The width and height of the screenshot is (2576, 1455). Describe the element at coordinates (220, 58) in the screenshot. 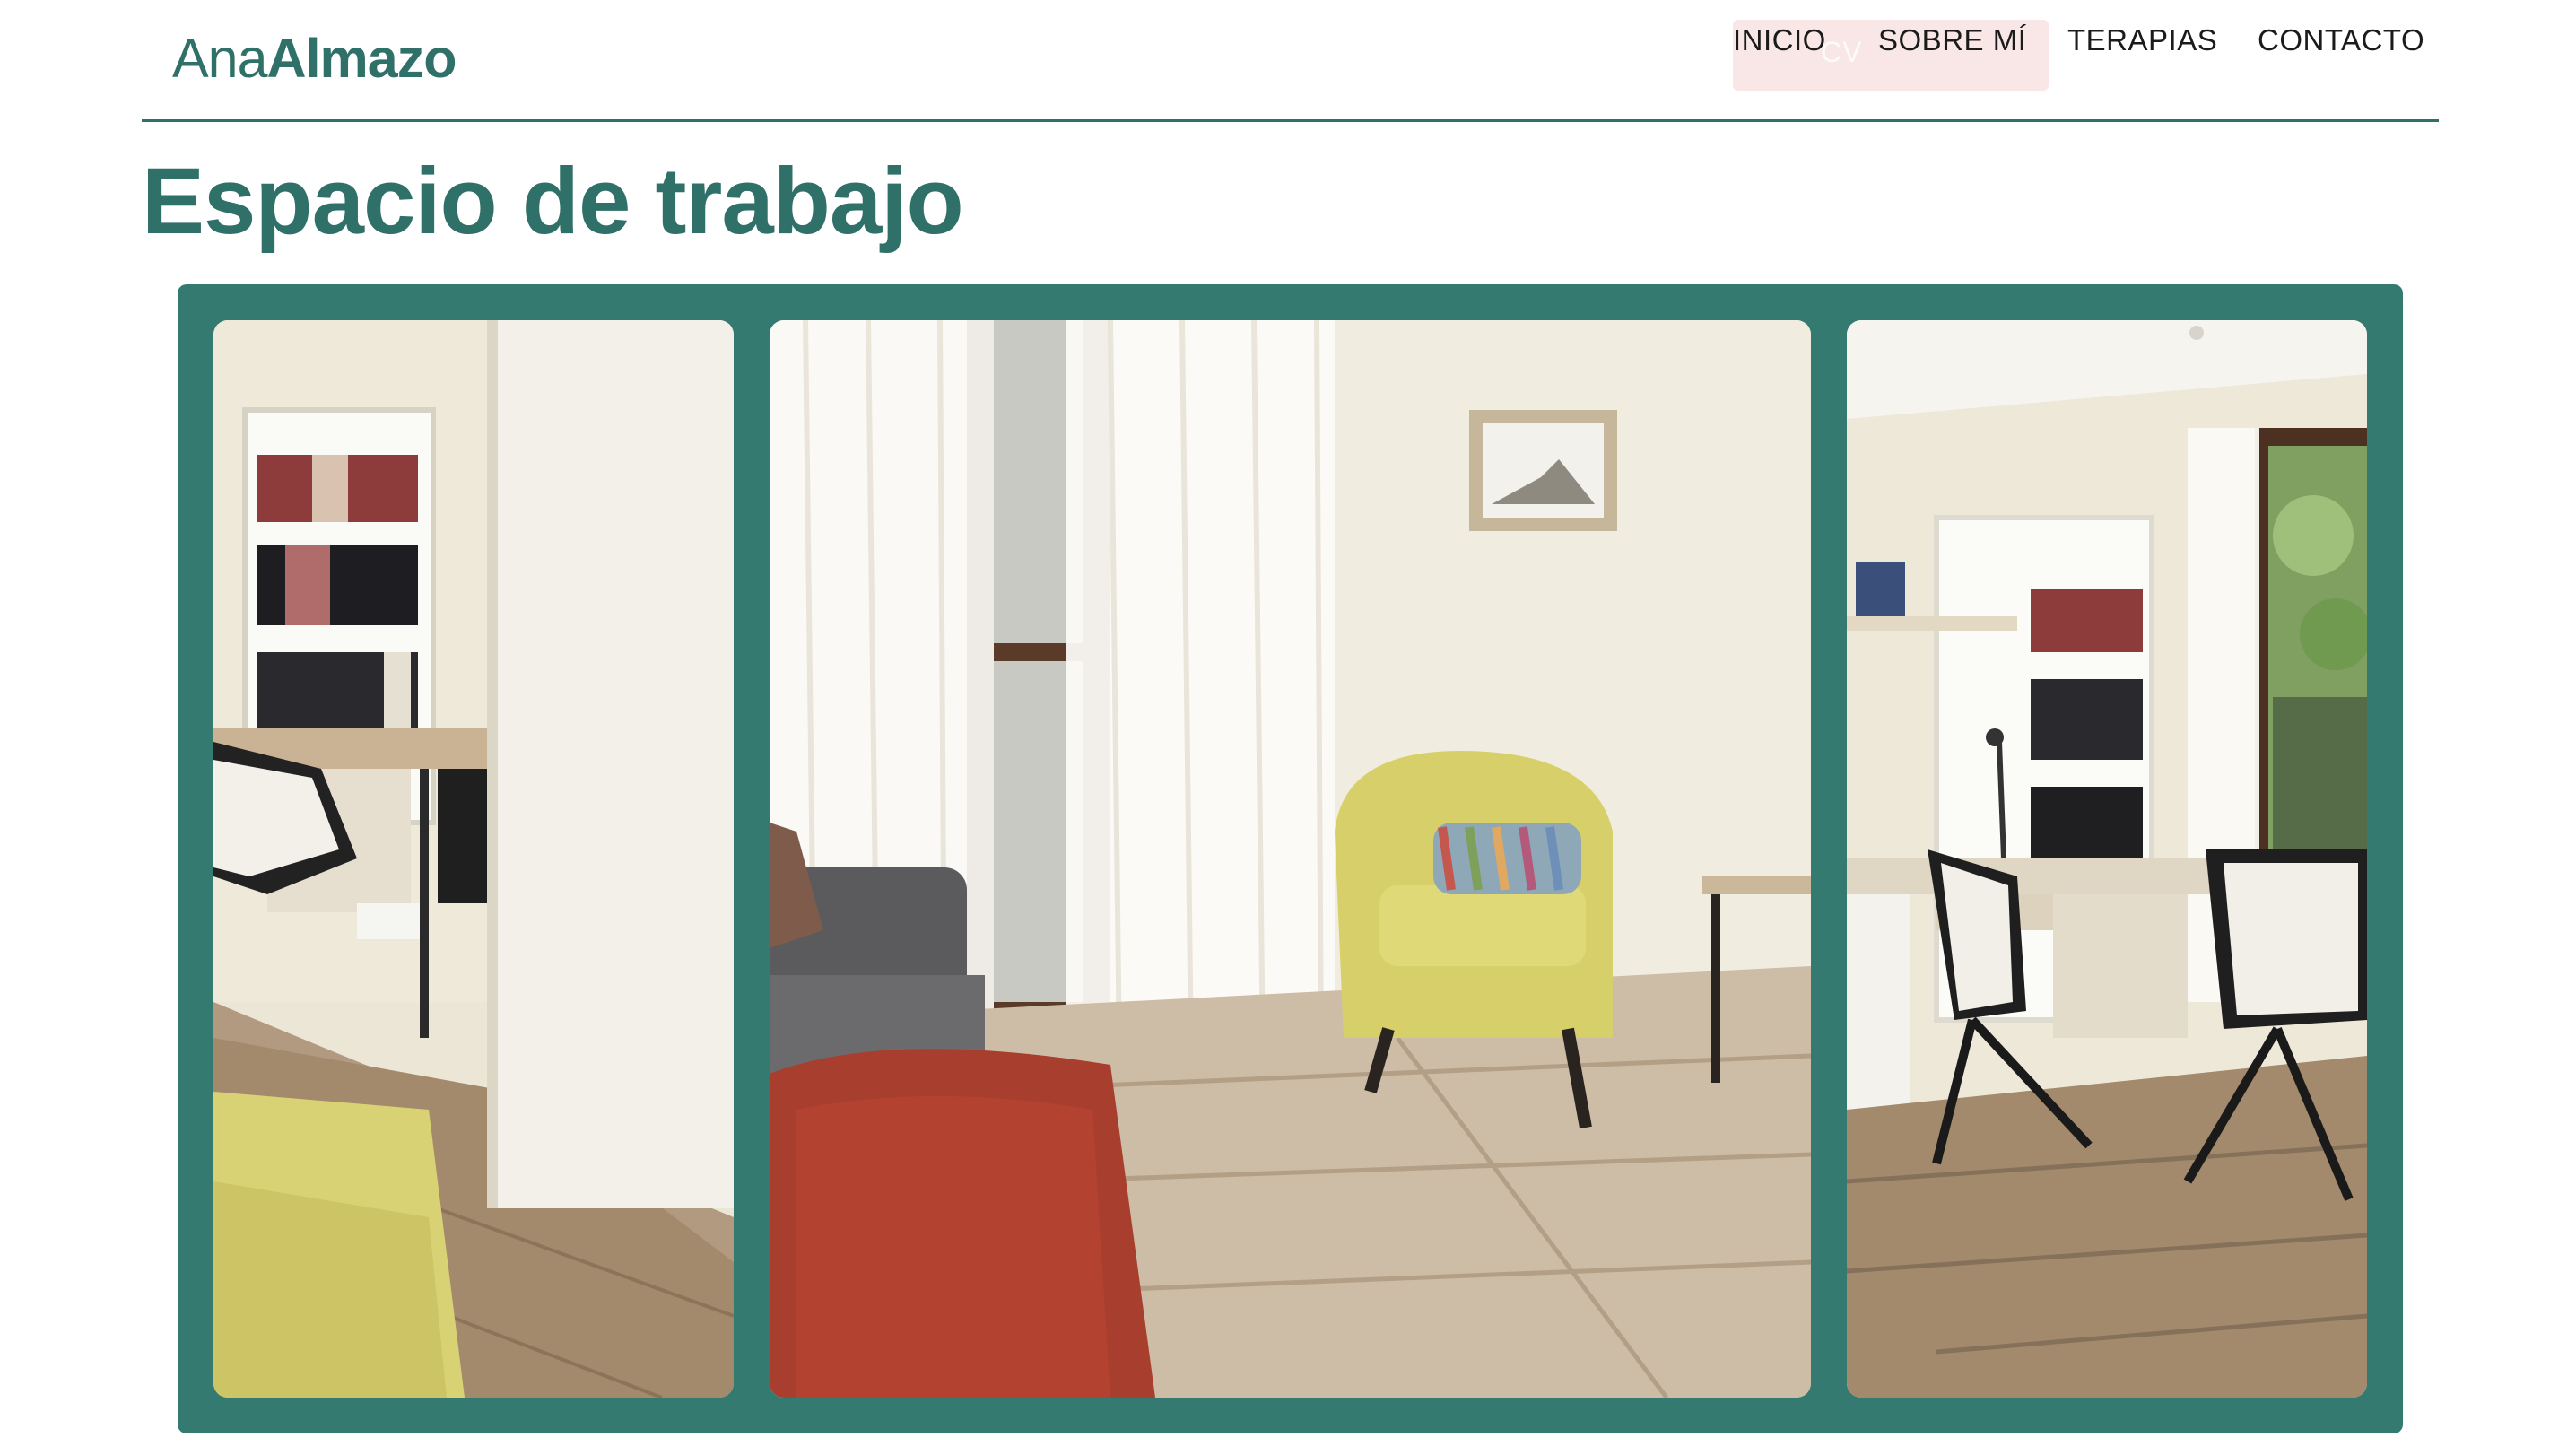

I see `logo-name-first: Ana` at that location.